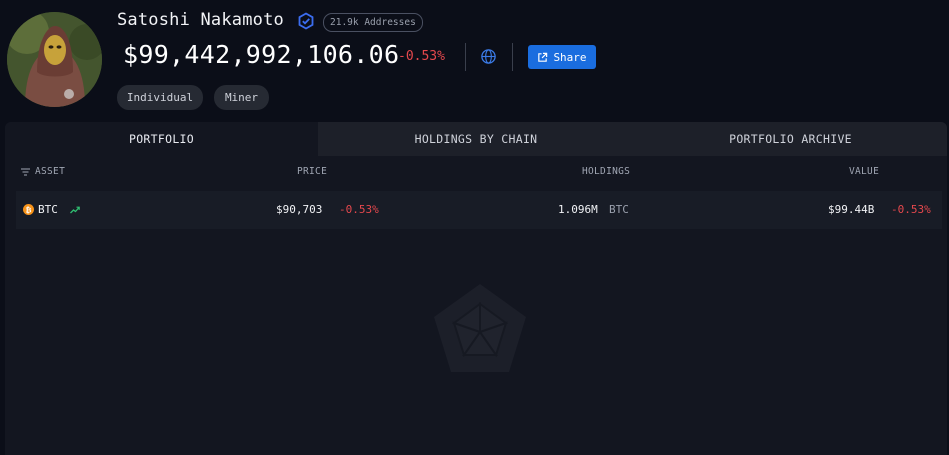 The width and height of the screenshot is (949, 455). Describe the element at coordinates (299, 209) in the screenshot. I see `asset-price: $90,703` at that location.